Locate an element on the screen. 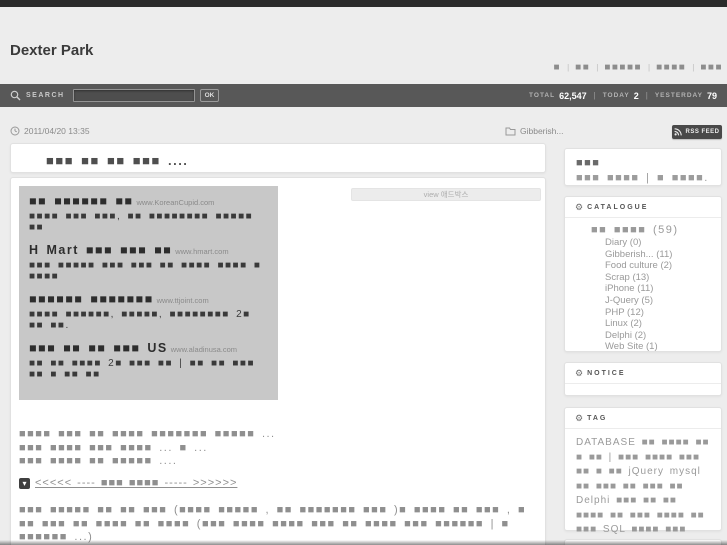 Image resolution: width=727 pixels, height=545 pixels. catalogue-item: Gibberish... (11) is located at coordinates (663, 255).